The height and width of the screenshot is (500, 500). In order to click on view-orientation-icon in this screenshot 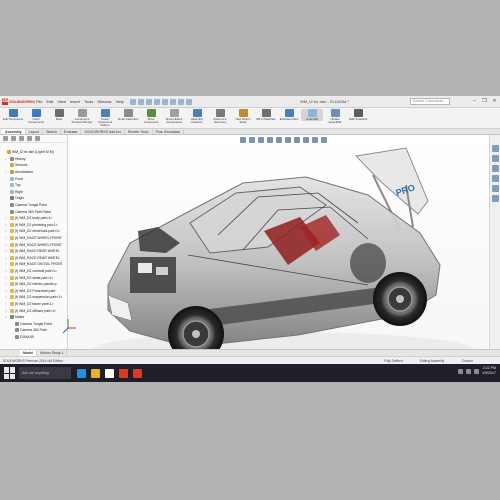, I will do `click(279, 140)`.